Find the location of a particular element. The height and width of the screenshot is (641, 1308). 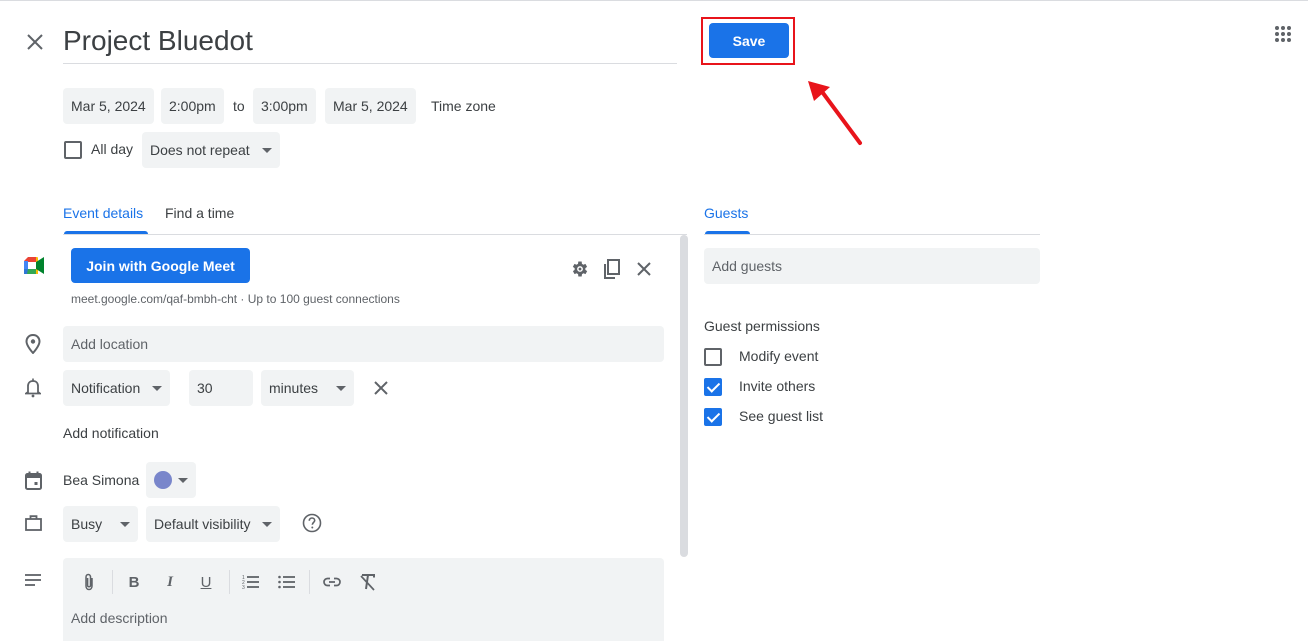

underline-button: U is located at coordinates (206, 582).